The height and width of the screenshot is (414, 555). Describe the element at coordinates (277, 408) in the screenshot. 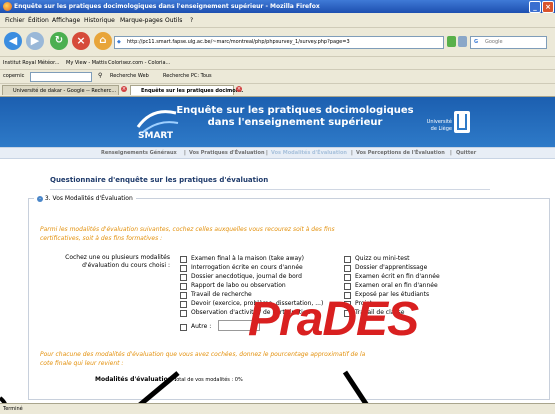

I see `status-bar: Terminé` at that location.